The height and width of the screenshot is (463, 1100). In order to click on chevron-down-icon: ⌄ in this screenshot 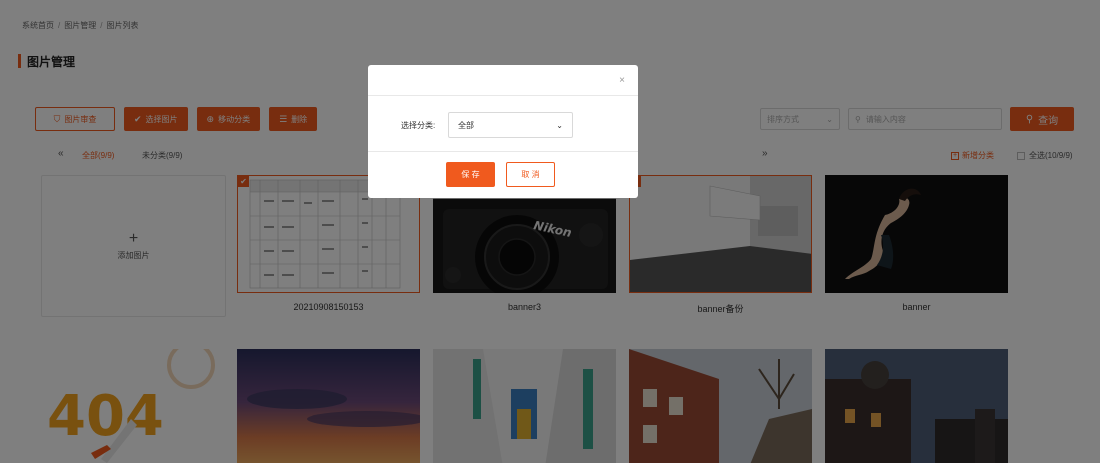, I will do `click(559, 125)`.